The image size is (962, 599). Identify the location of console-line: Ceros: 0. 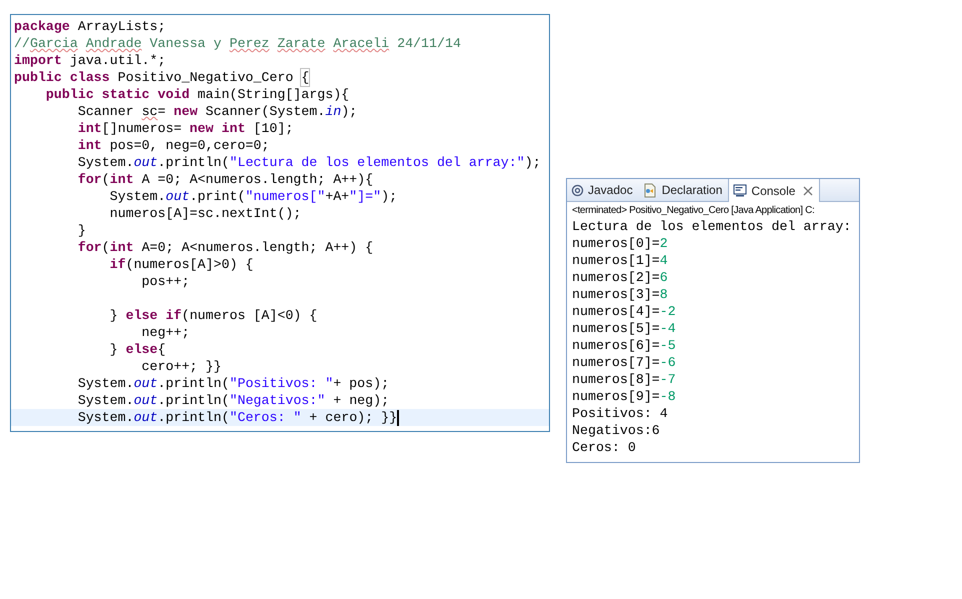
(604, 447).